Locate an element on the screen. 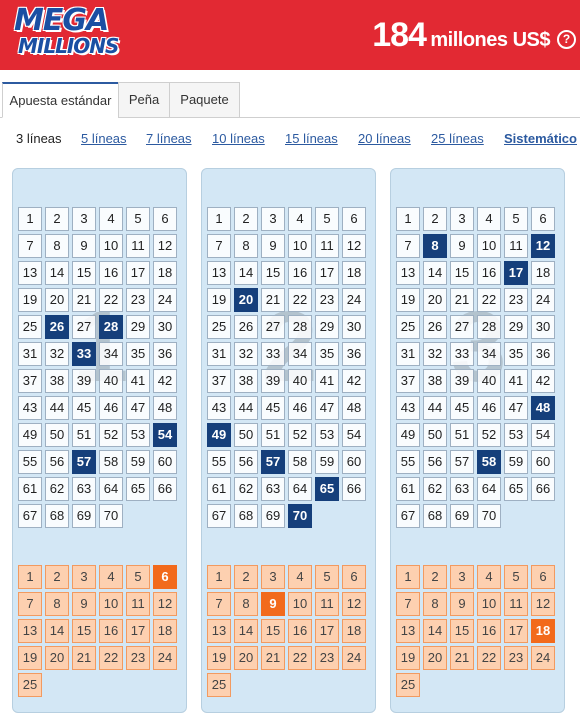 Image resolution: width=580 pixels, height=721 pixels. main-number-cell: 19 is located at coordinates (30, 300).